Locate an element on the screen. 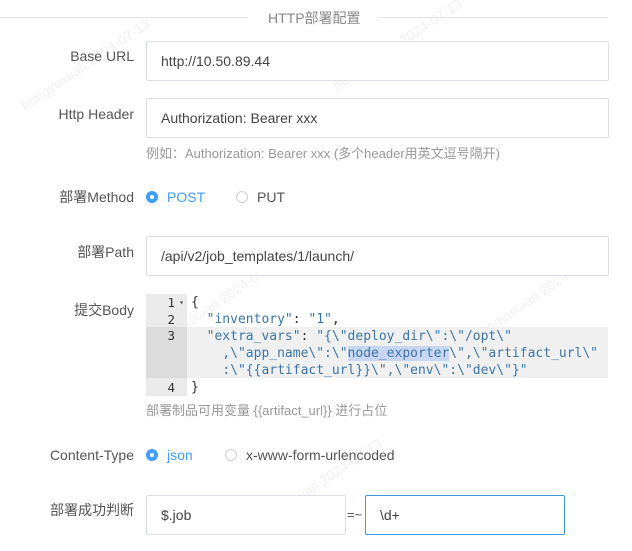  success-pattern-input: \d+ is located at coordinates (465, 515).